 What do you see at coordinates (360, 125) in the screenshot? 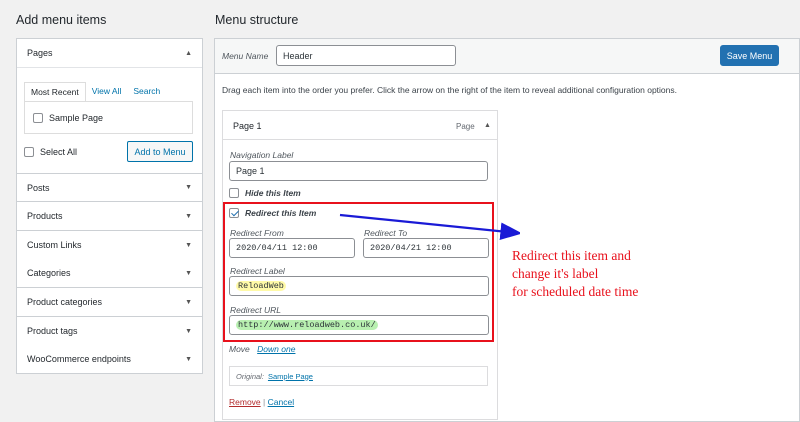
I see `menu-item-header: Page 1 Page ▲` at bounding box center [360, 125].